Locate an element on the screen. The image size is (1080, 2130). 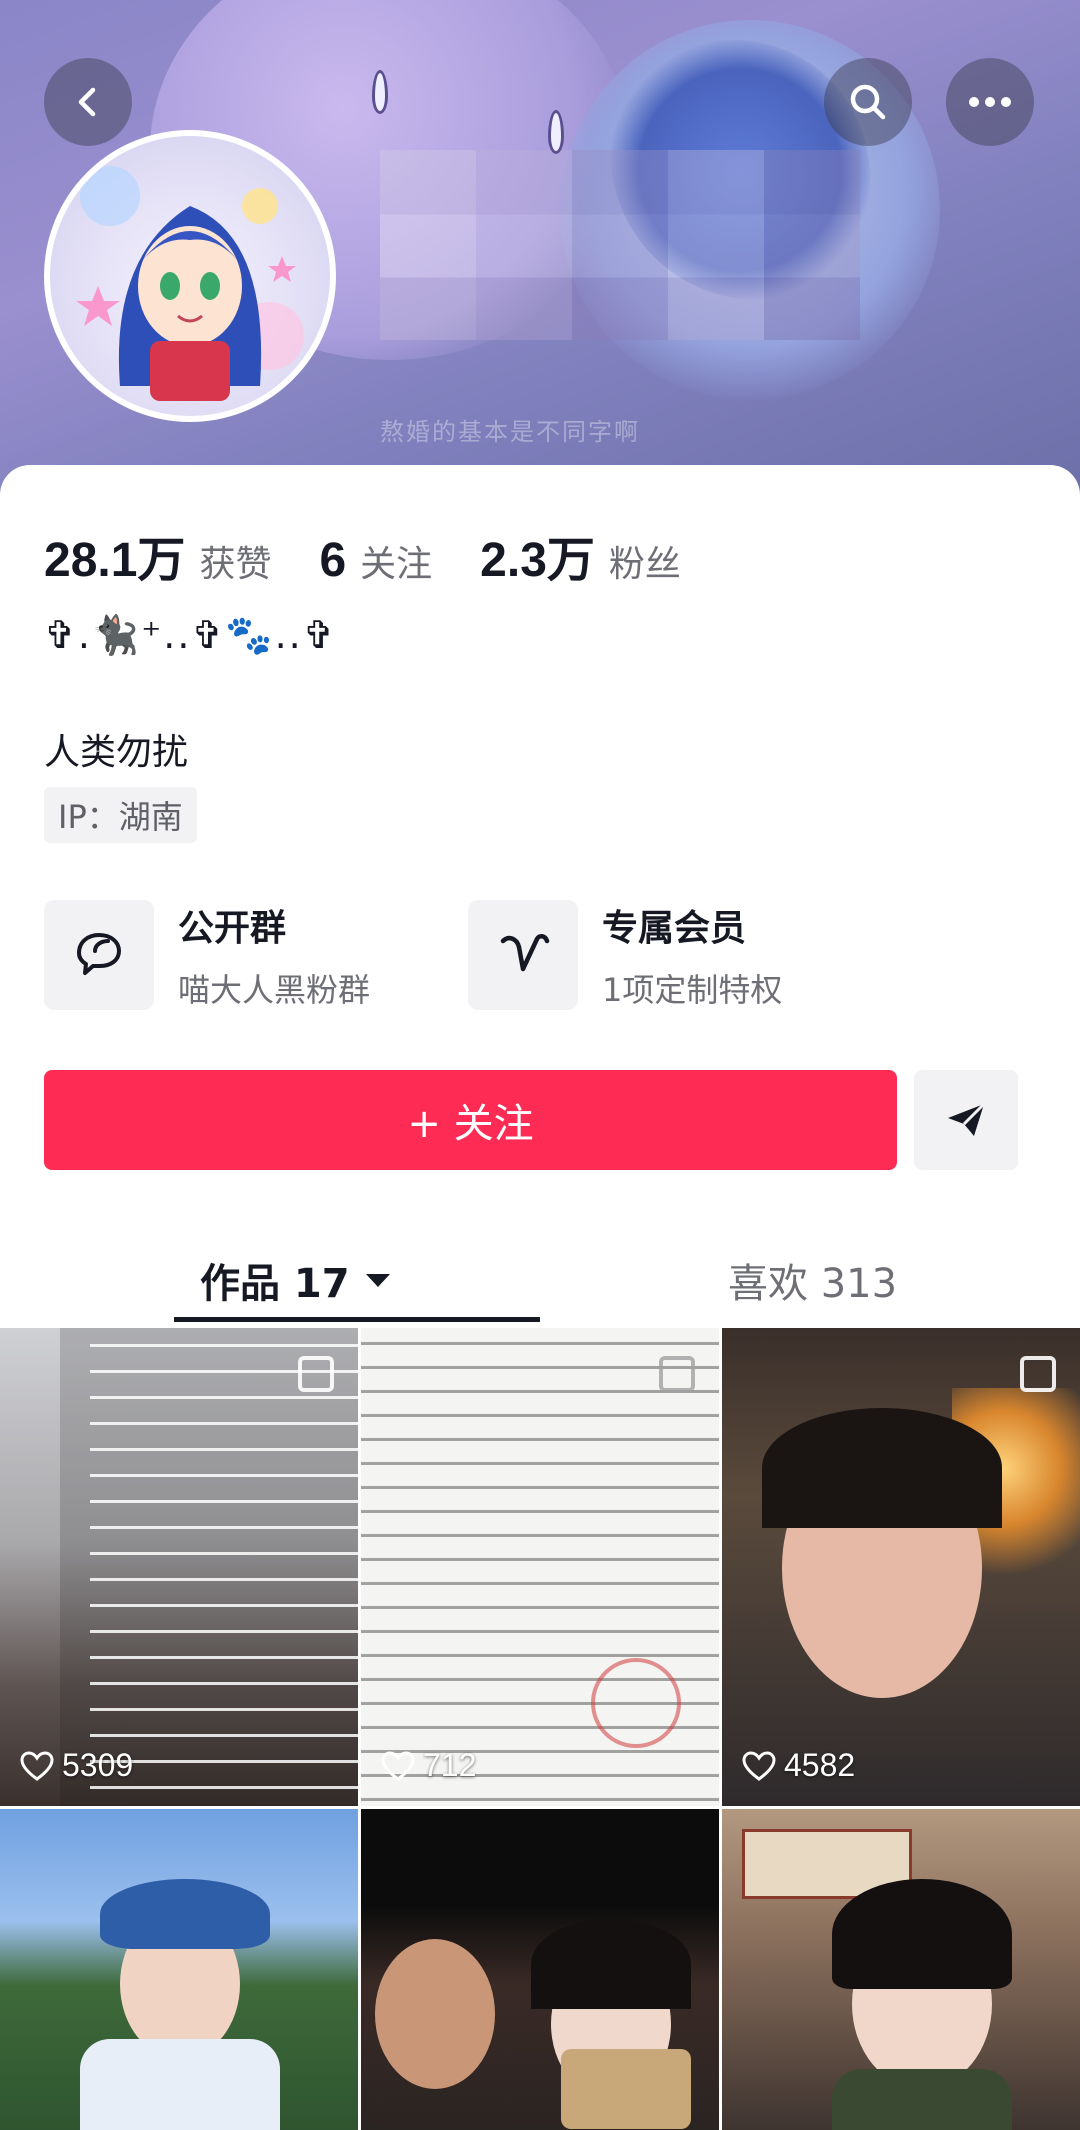
tab-likes: 喜欢 313 is located at coordinates (812, 1280).